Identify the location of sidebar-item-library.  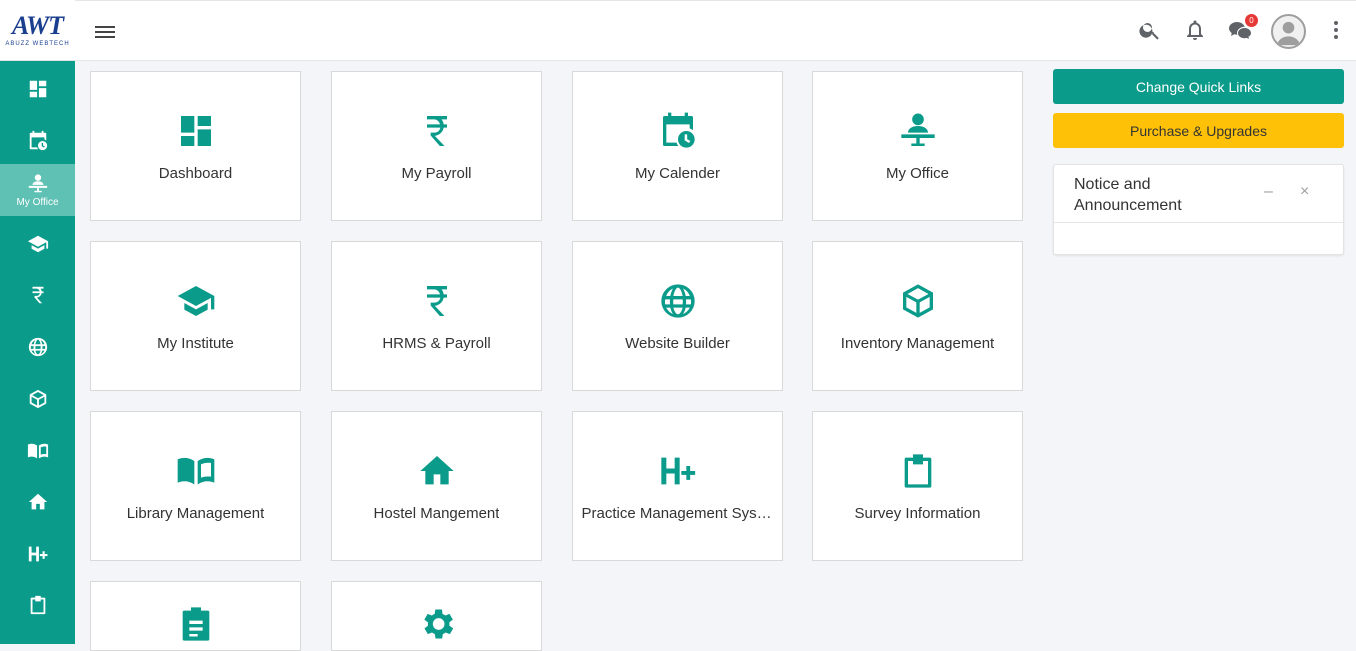
(37, 451).